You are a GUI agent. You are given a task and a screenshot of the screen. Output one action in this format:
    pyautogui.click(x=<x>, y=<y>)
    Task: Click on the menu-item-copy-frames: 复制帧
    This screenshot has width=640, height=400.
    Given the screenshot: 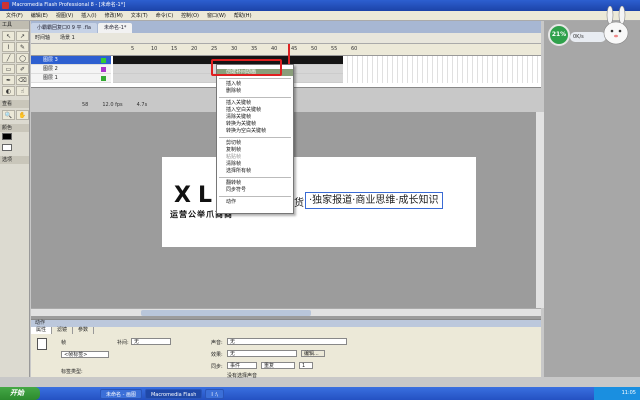 What is the action you would take?
    pyautogui.click(x=255, y=150)
    